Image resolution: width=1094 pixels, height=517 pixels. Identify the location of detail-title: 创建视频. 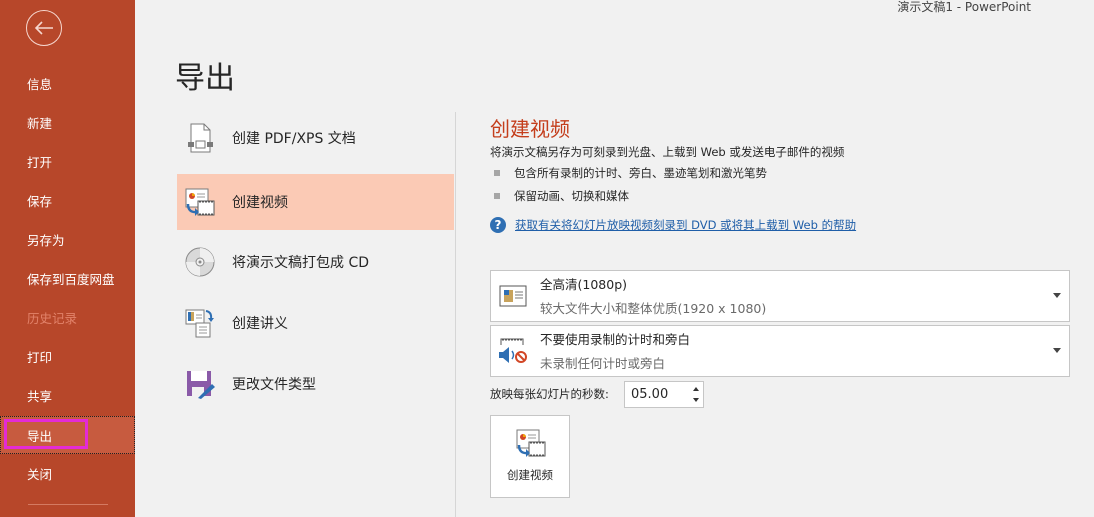
(530, 129).